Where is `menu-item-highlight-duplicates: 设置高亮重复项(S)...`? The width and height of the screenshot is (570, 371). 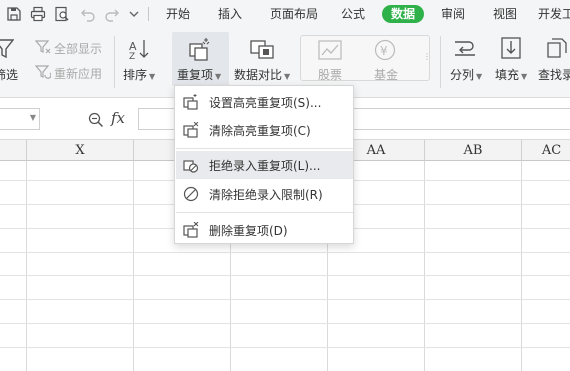 menu-item-highlight-duplicates: 设置高亮重复项(S)... is located at coordinates (264, 102).